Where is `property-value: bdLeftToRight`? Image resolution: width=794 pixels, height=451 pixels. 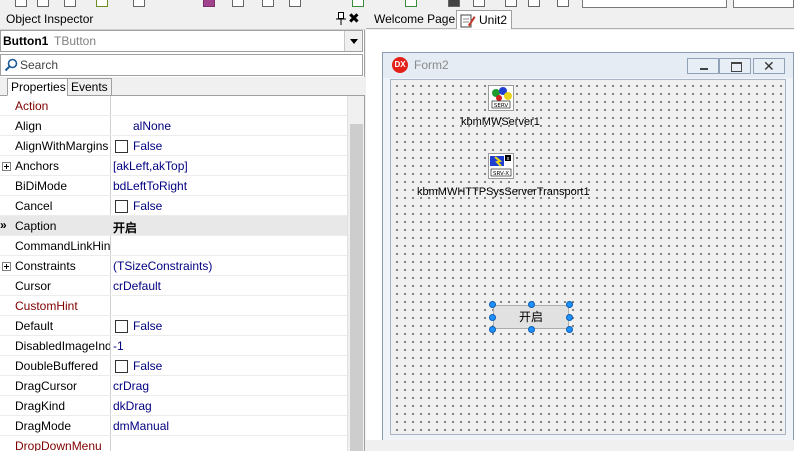 property-value: bdLeftToRight is located at coordinates (228, 186).